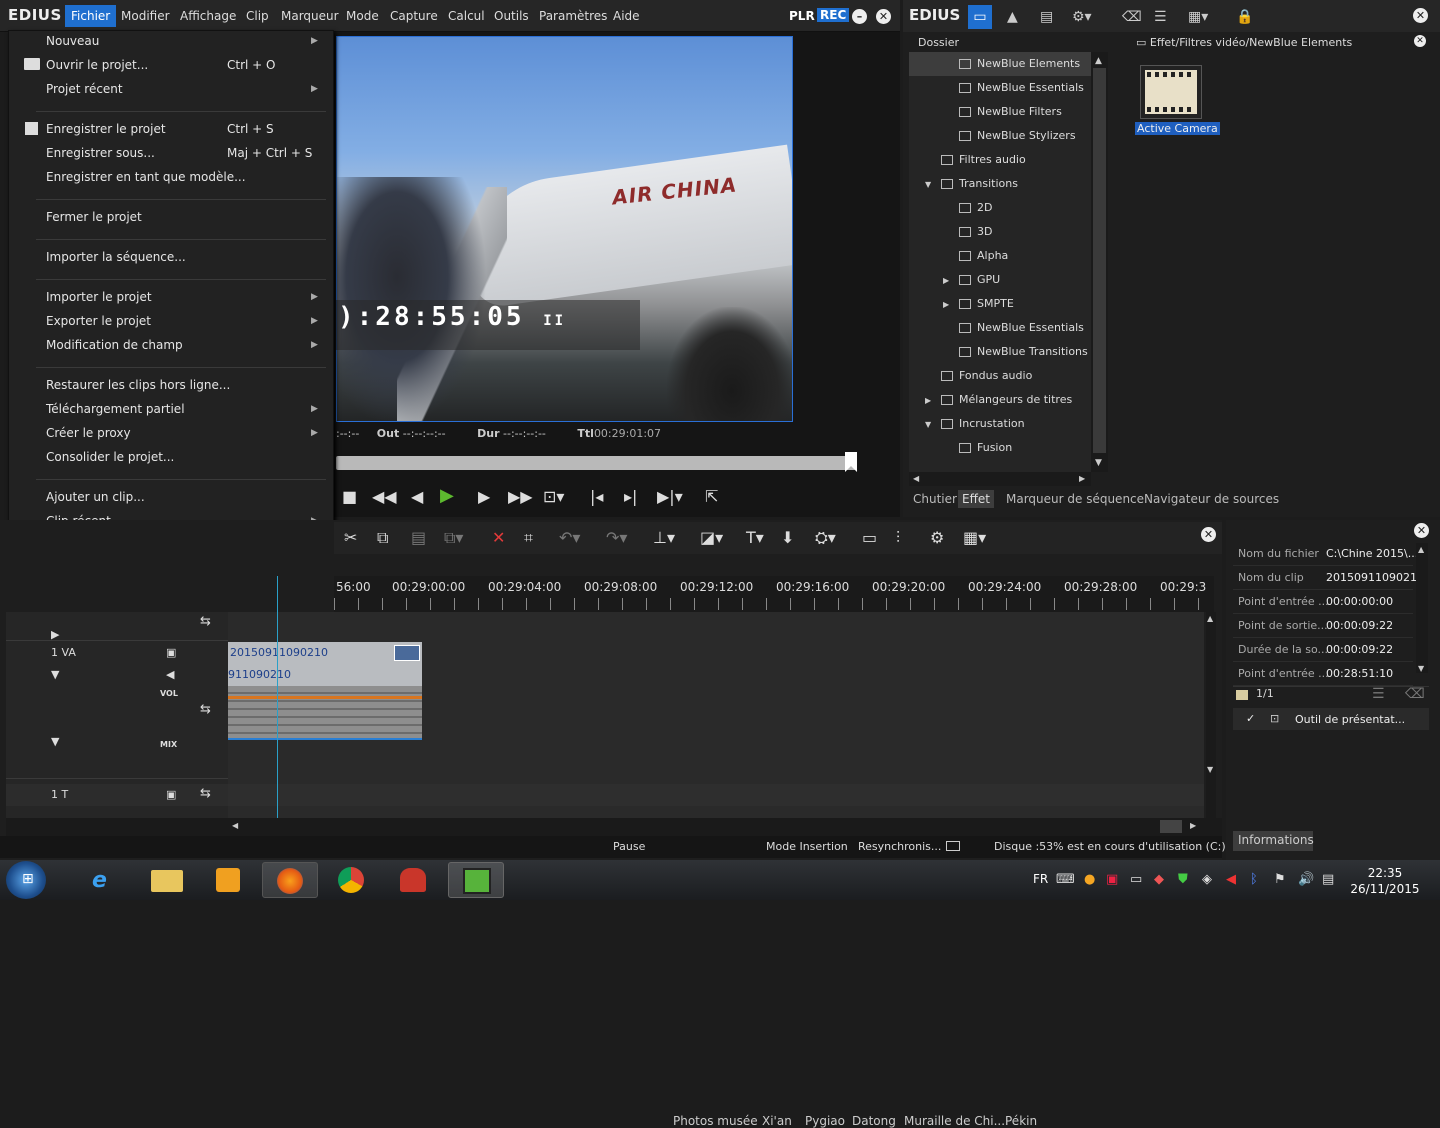  I want to click on tray-app-icon: ●, so click(1089, 879).